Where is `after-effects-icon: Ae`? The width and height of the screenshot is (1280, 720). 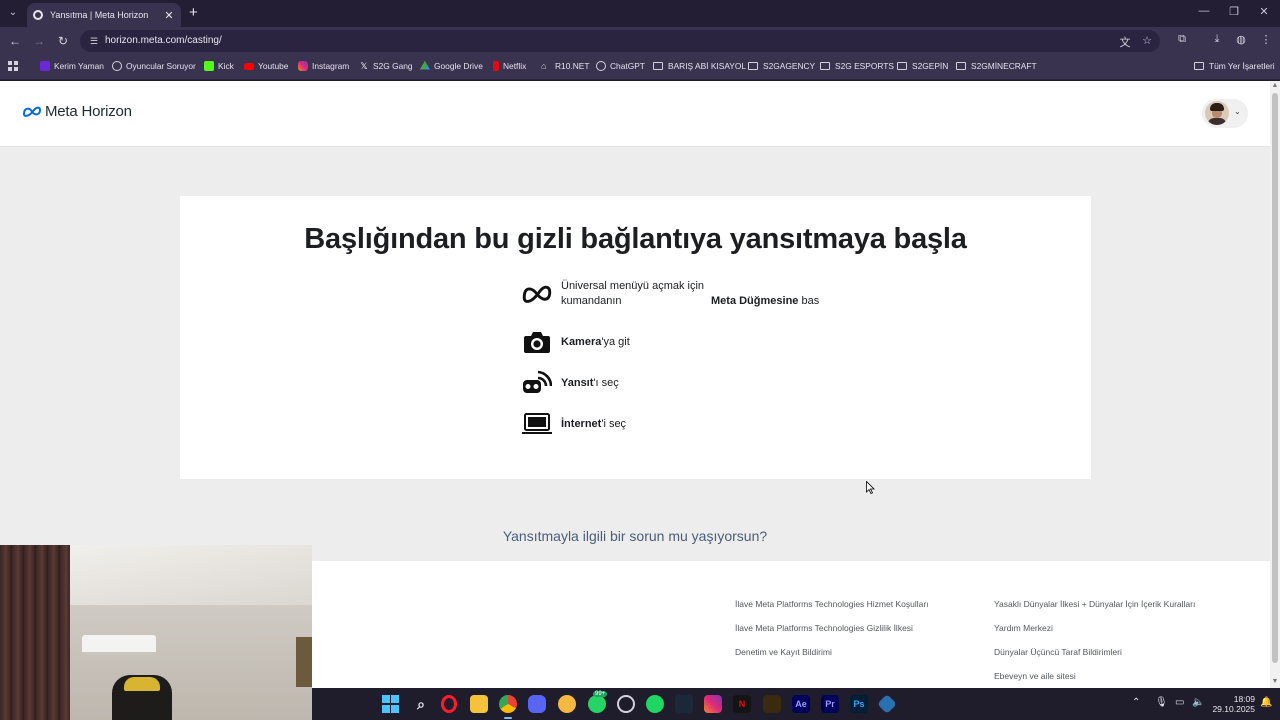
after-effects-icon: Ae is located at coordinates (801, 704).